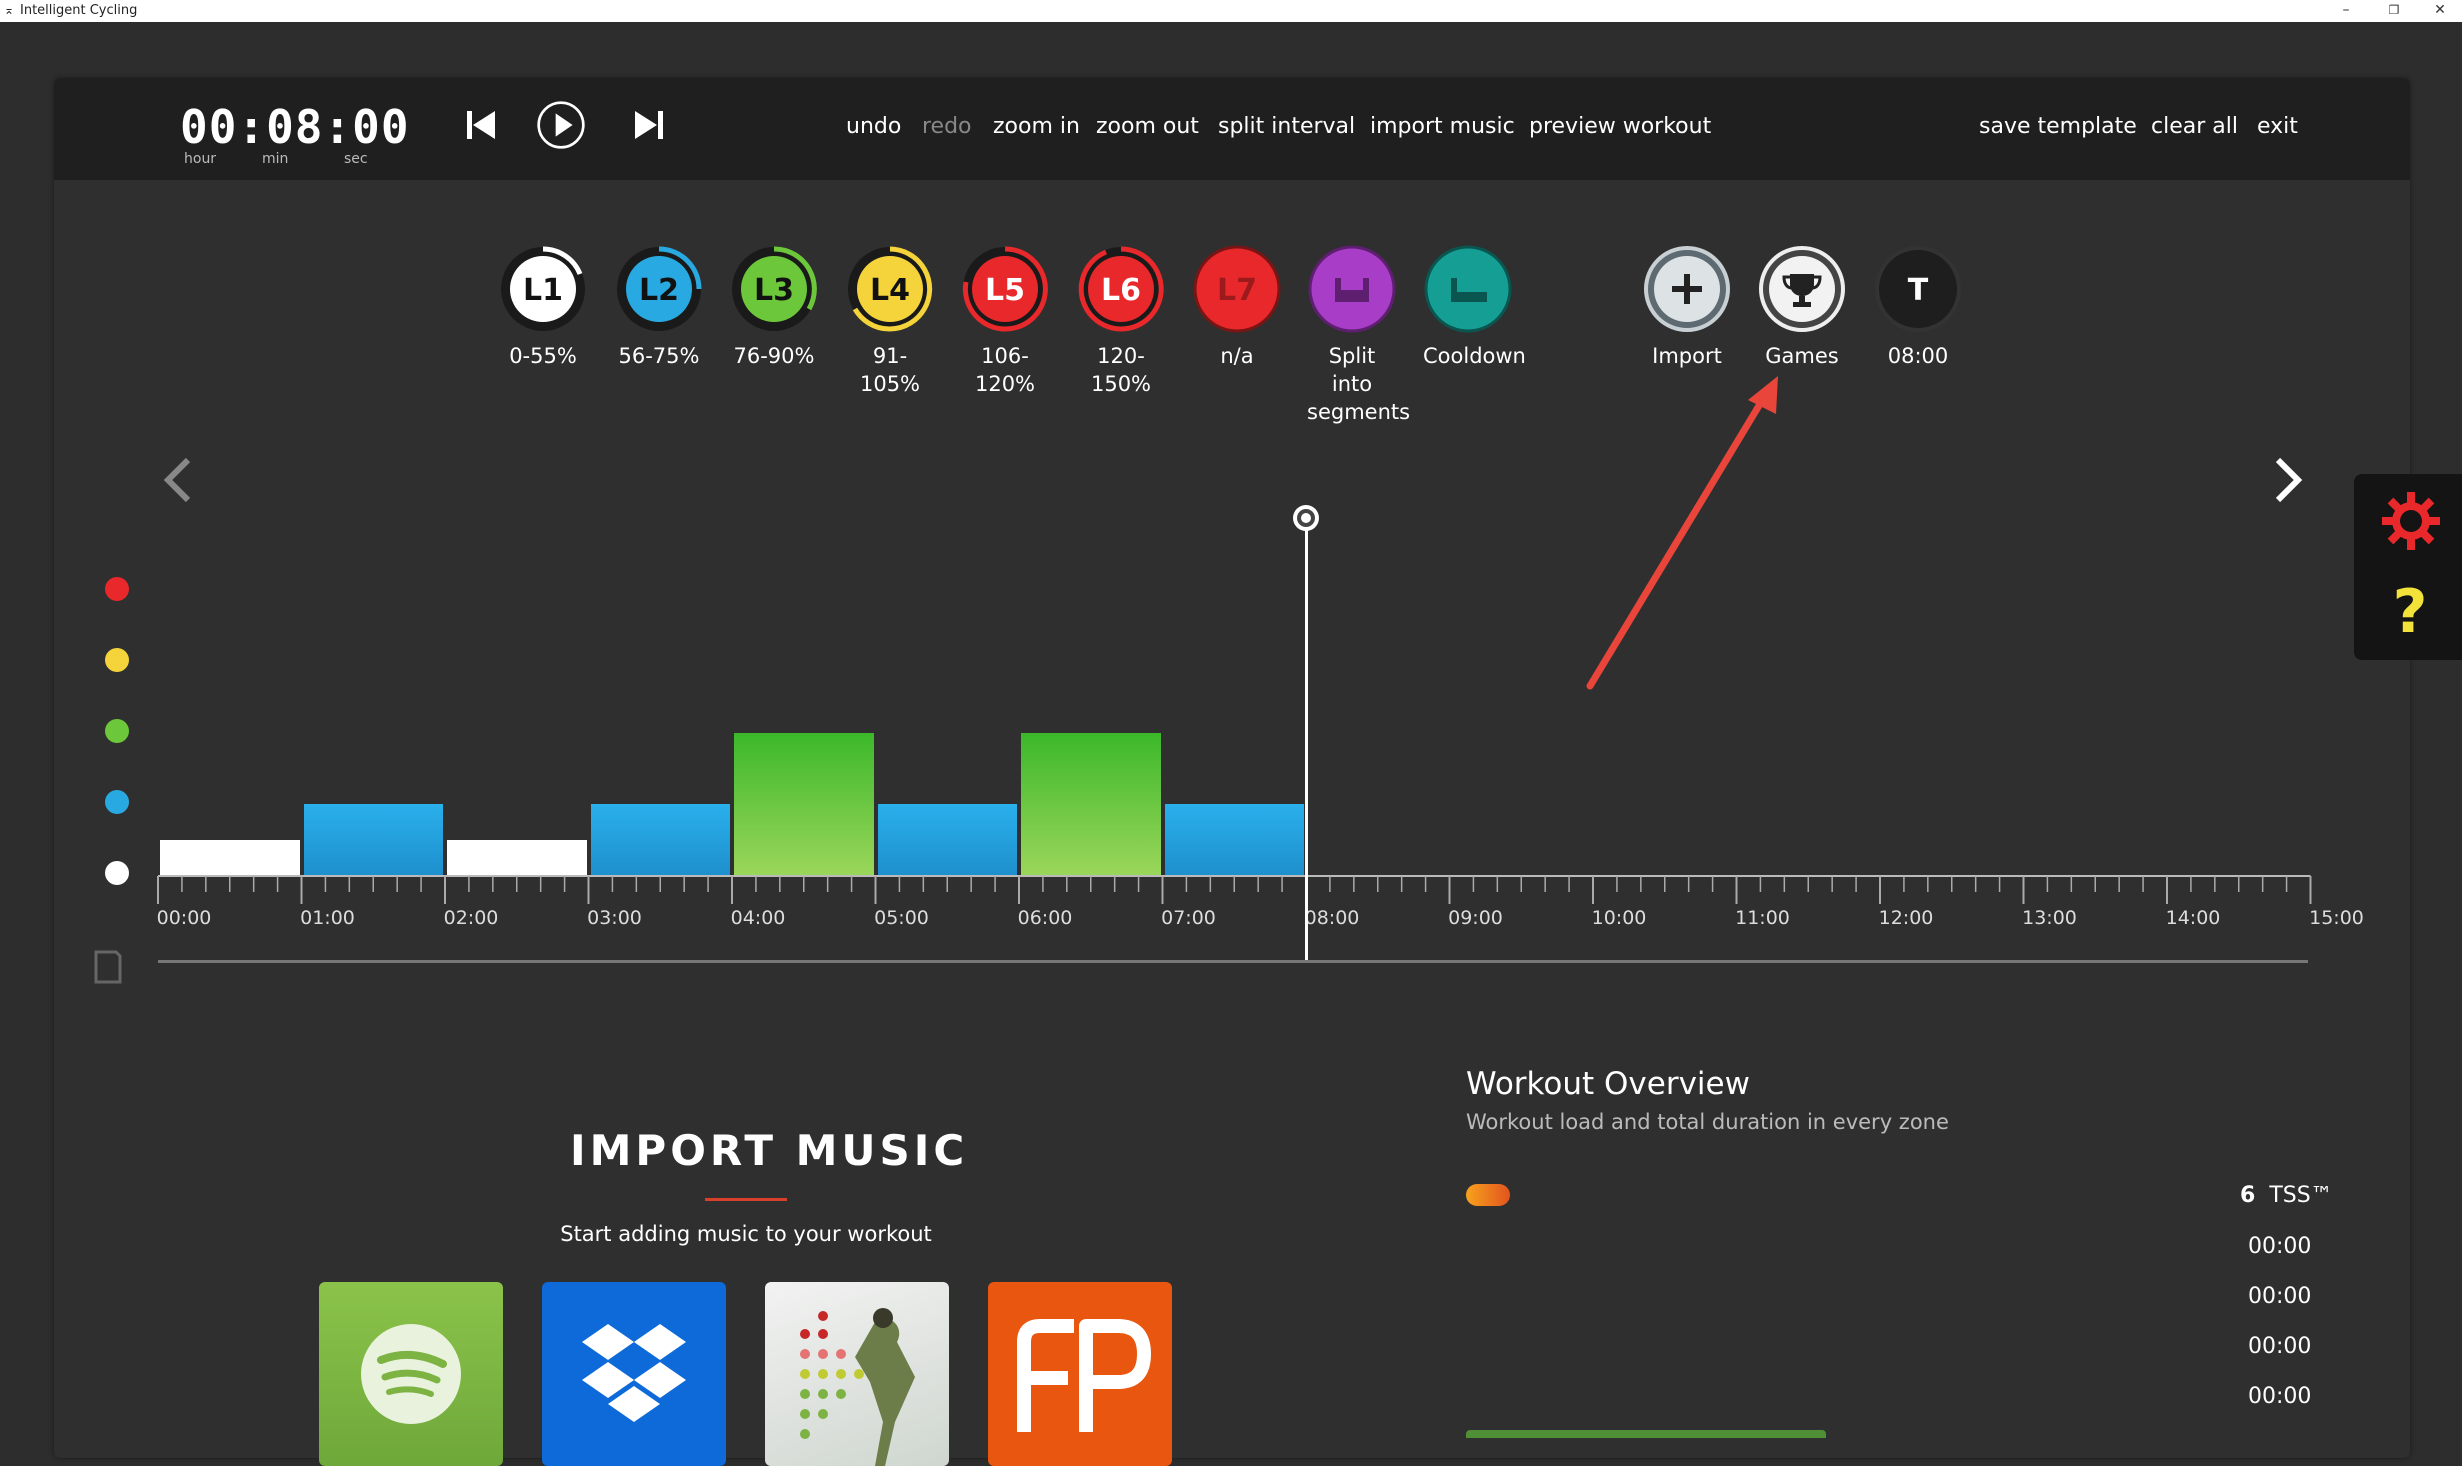  What do you see at coordinates (2280, 1246) in the screenshot?
I see `zone-time-1: 00:00` at bounding box center [2280, 1246].